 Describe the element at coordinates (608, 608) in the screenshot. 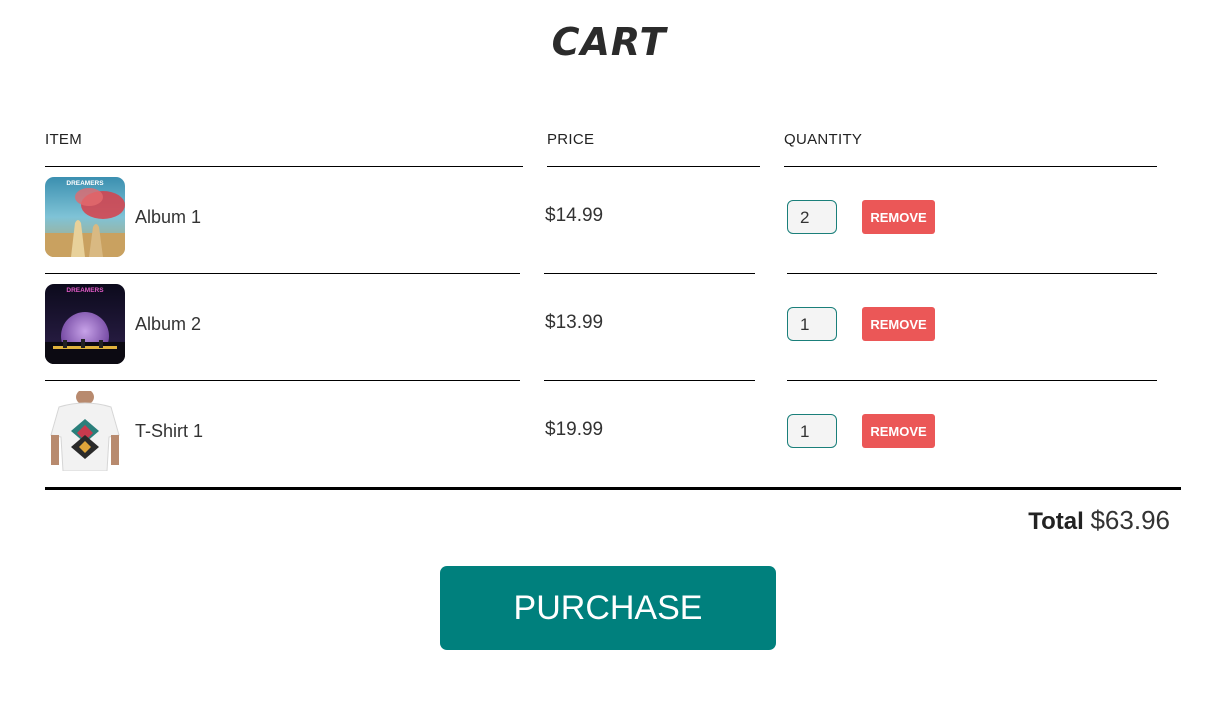

I see `purchase-button: PURCHASE` at that location.